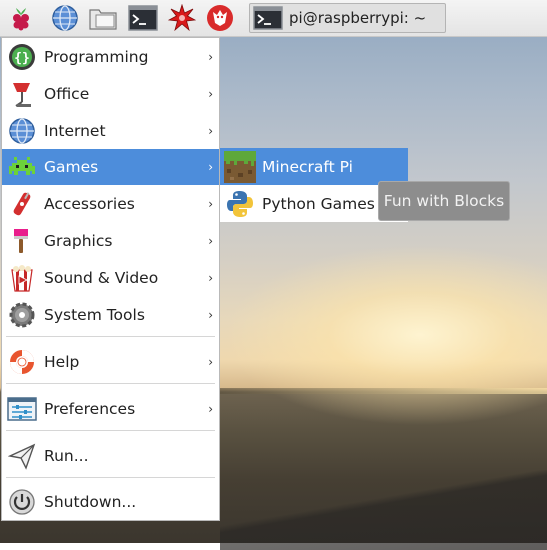 The width and height of the screenshot is (547, 550). Describe the element at coordinates (22, 502) in the screenshot. I see `shutdown-icon` at that location.